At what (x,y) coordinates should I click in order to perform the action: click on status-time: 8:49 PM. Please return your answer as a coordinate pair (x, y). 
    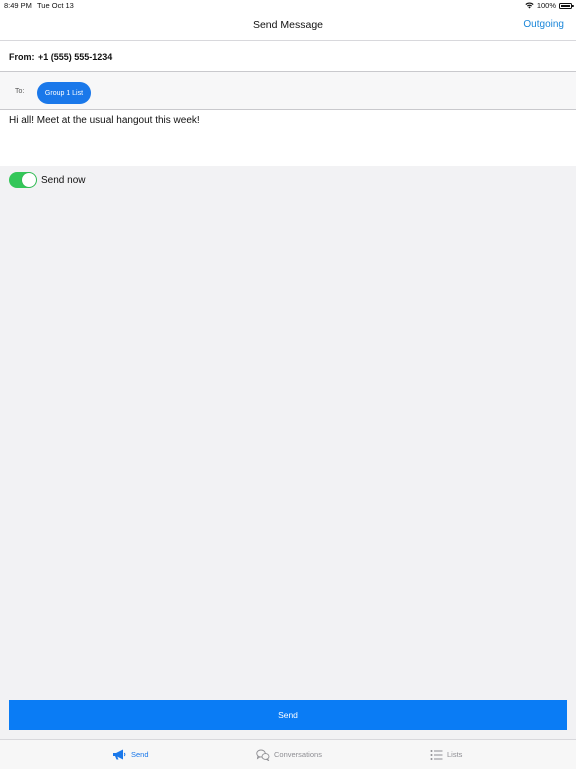
    Looking at the image, I should click on (18, 5).